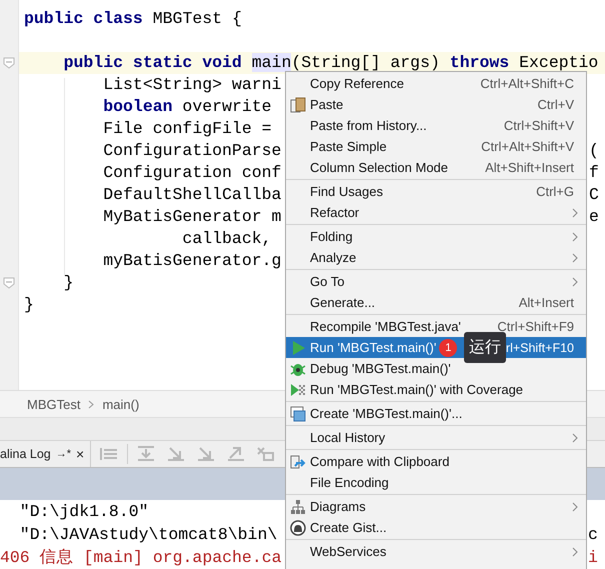 This screenshot has width=605, height=569. Describe the element at coordinates (192, 217) in the screenshot. I see `code-line: MyBatisGenerator m` at that location.